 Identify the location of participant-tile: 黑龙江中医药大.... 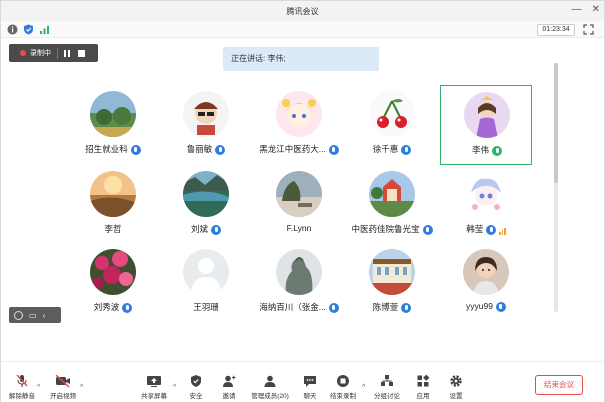
(299, 125).